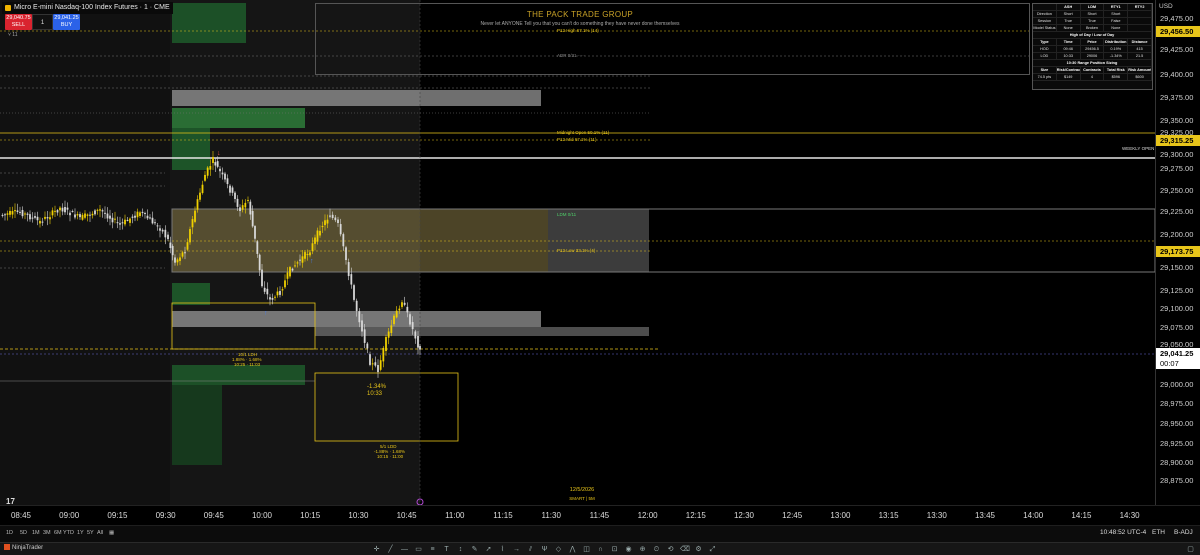 This screenshot has width=1200, height=555. Describe the element at coordinates (23, 547) in the screenshot. I see `taskbar-app: NinjaTrader` at that location.